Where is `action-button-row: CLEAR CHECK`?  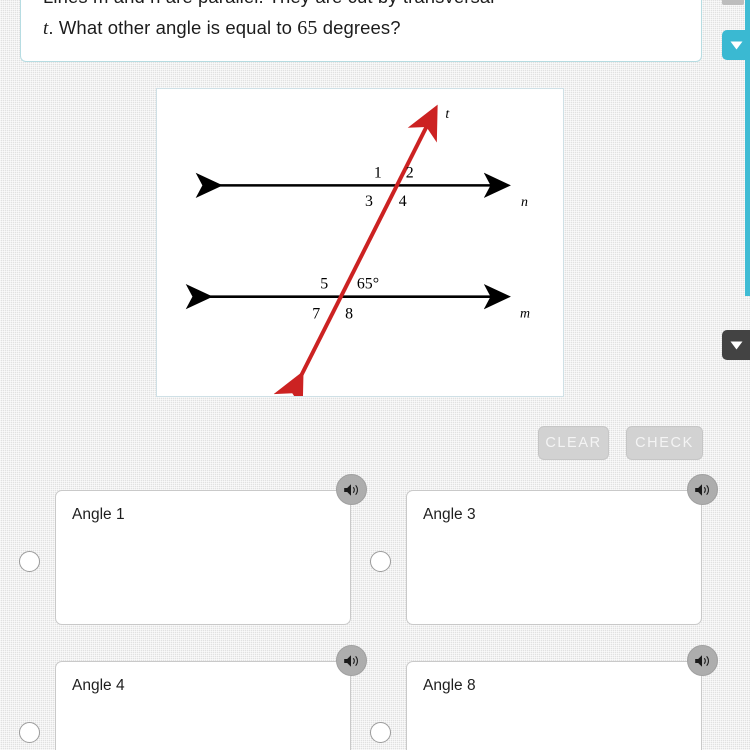 action-button-row: CLEAR CHECK is located at coordinates (375, 444).